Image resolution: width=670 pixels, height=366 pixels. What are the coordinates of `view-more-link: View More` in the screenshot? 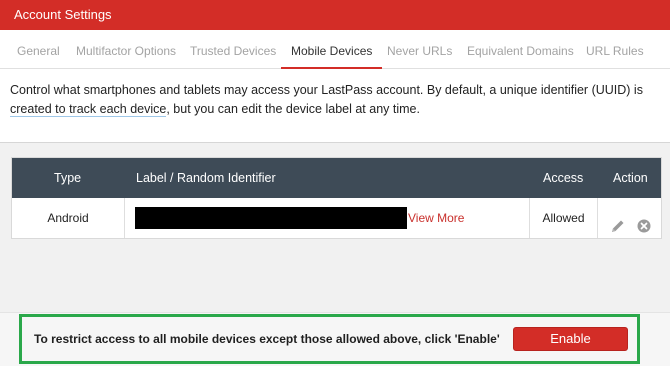 It's located at (436, 218).